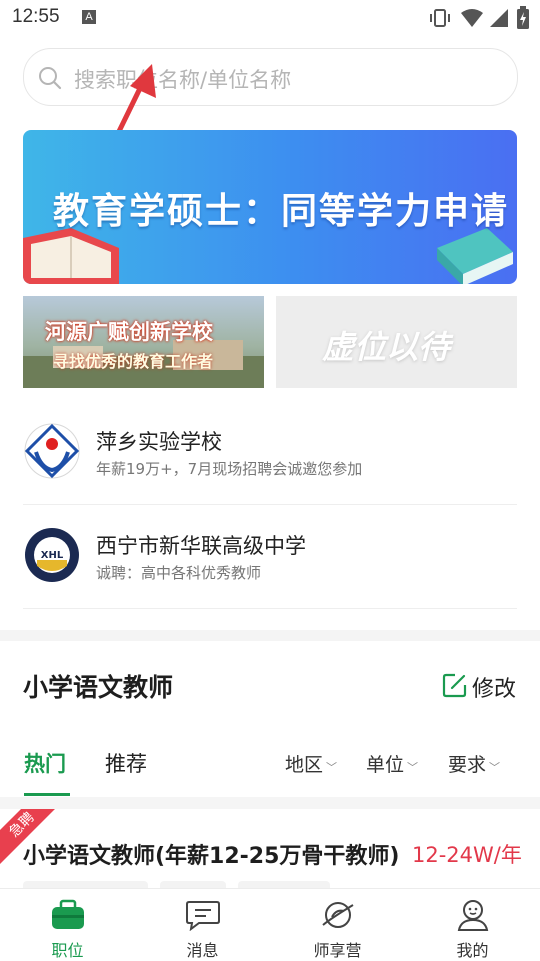  I want to click on wifi-icon, so click(472, 18).